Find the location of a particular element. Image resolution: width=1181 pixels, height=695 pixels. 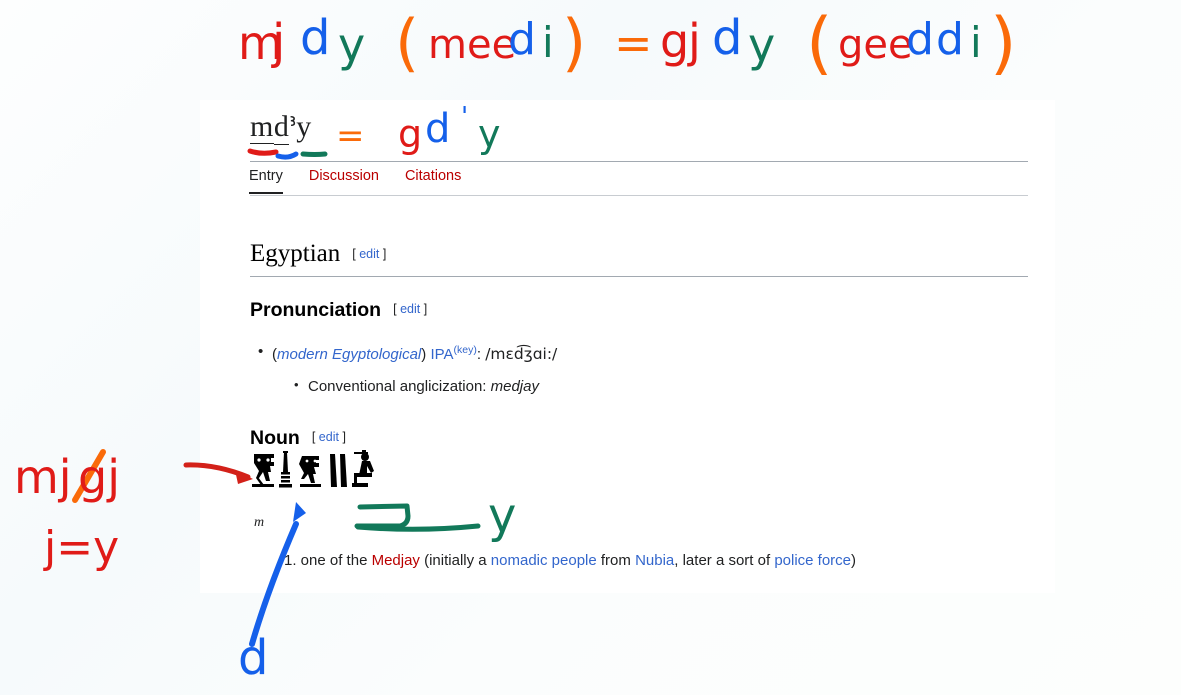

pronunciation-edit-link: [ edit ] is located at coordinates (410, 309).